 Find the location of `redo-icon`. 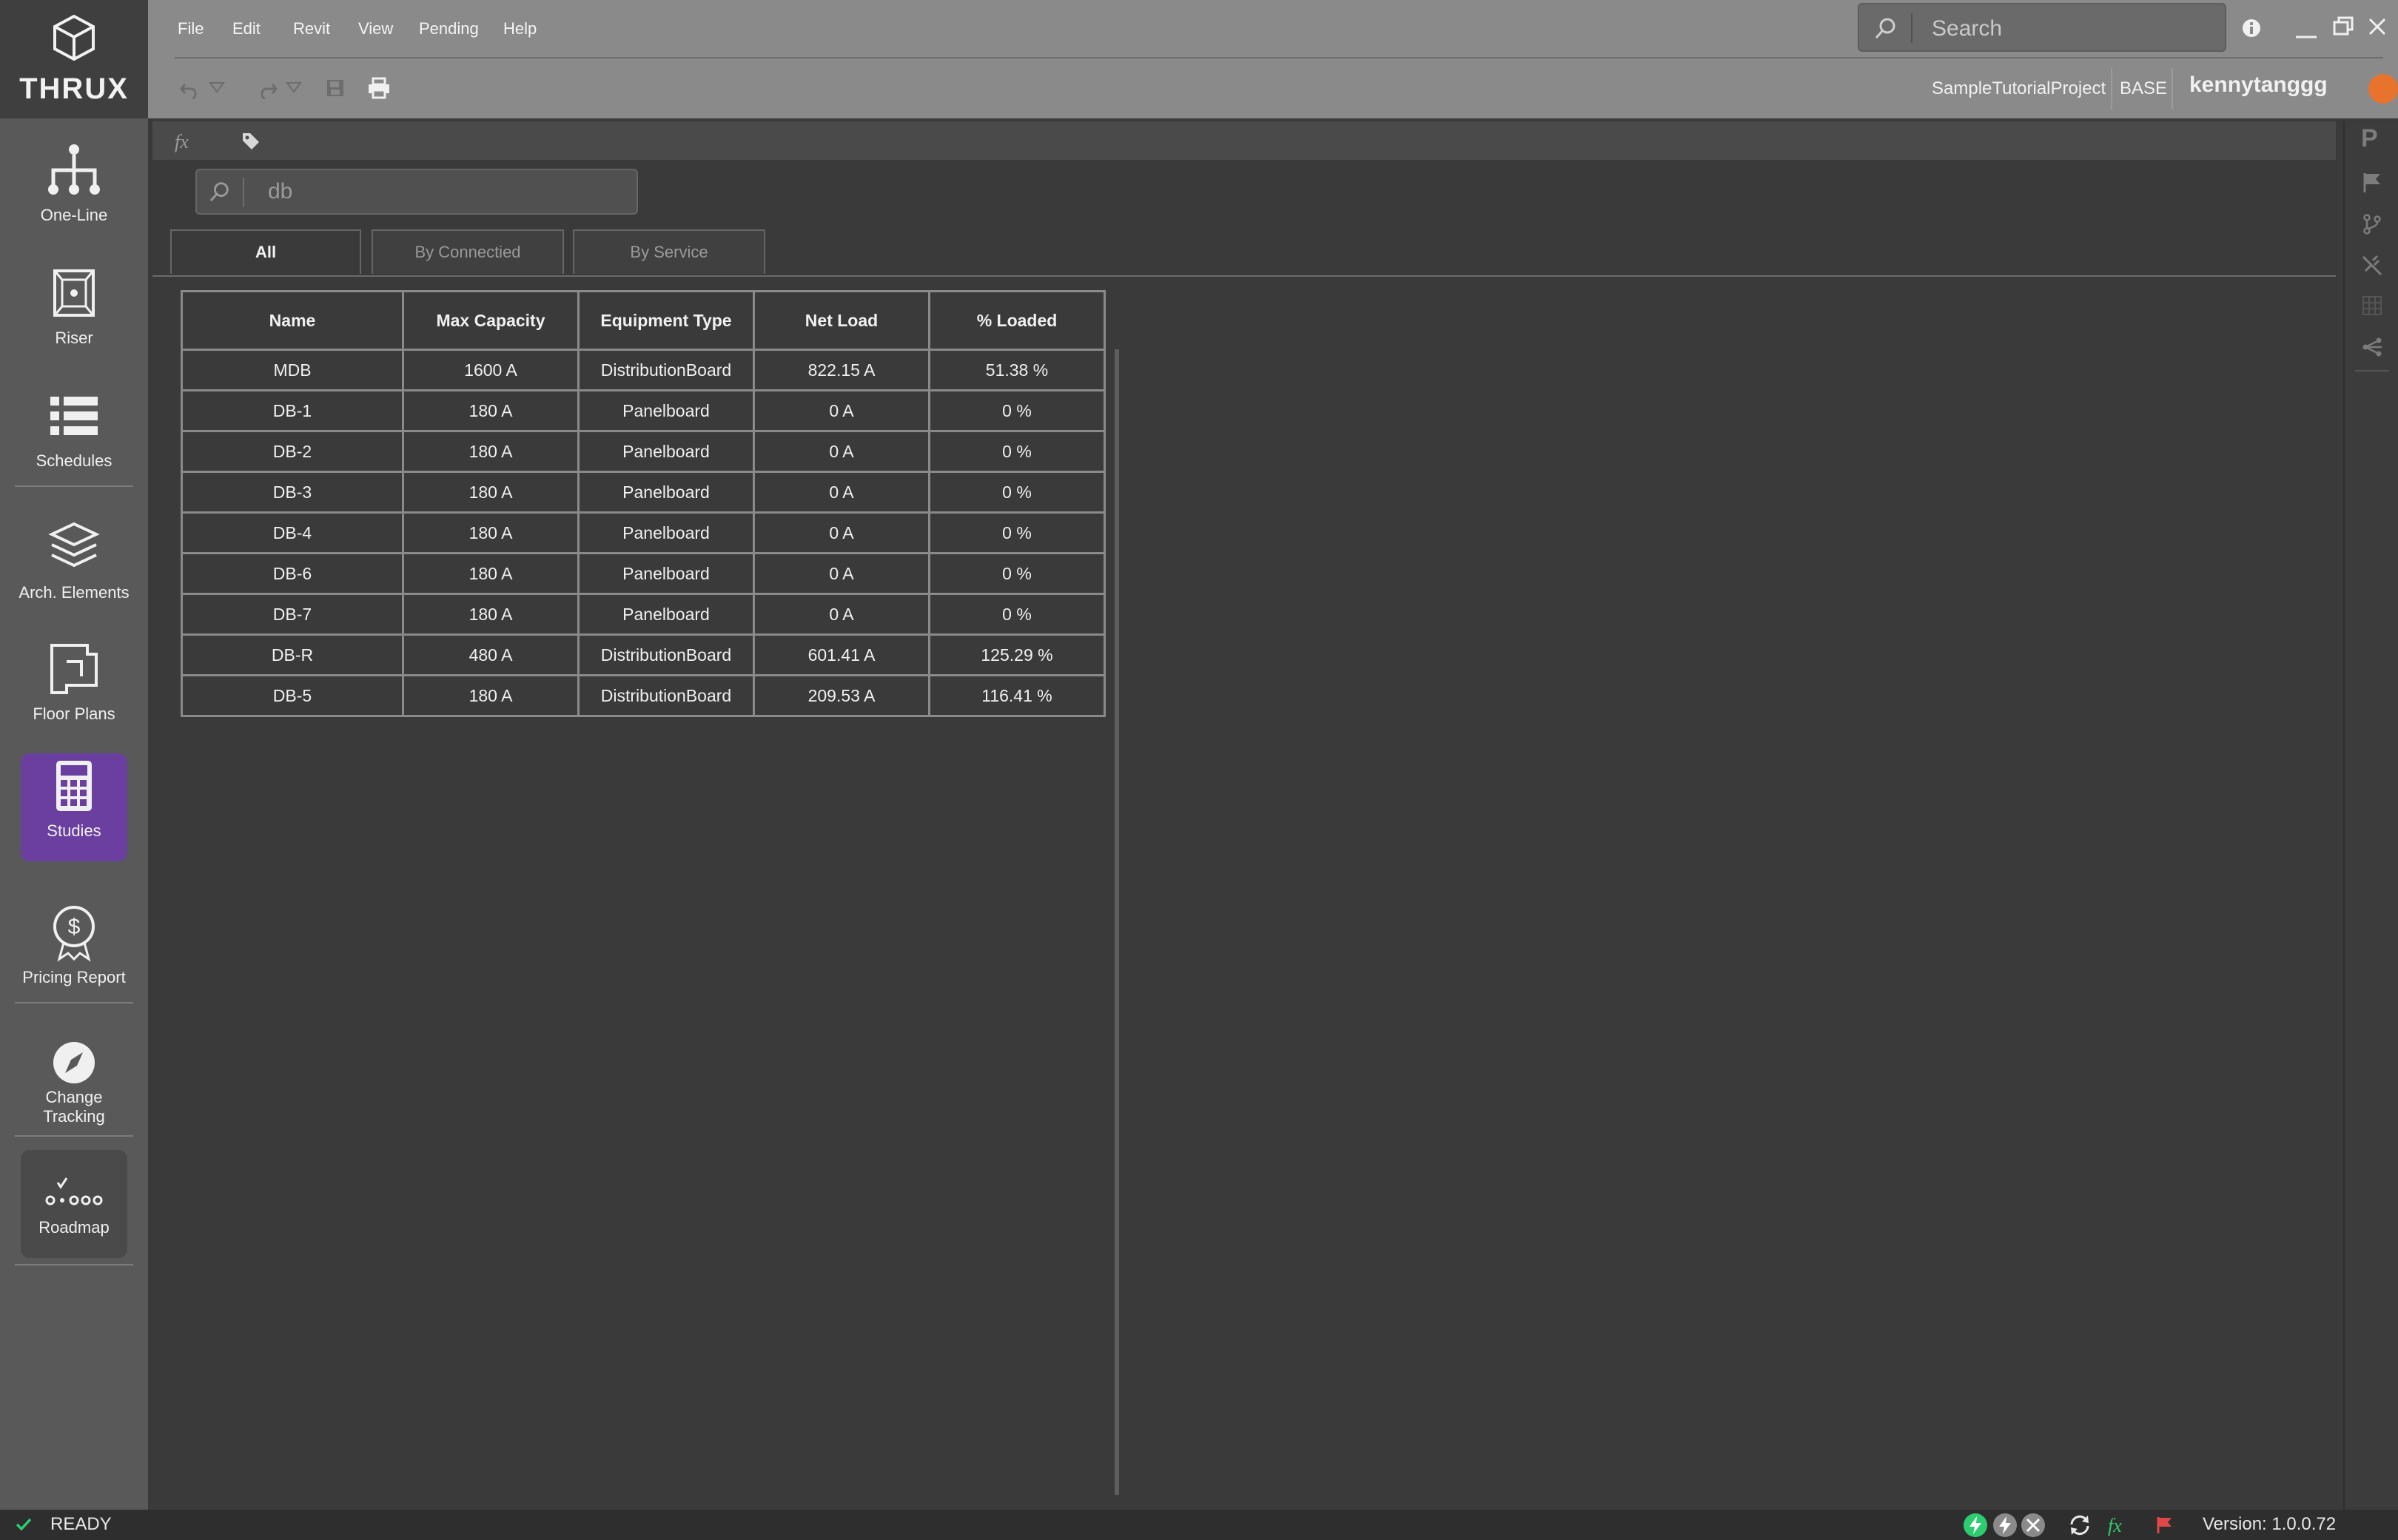

redo-icon is located at coordinates (267, 88).